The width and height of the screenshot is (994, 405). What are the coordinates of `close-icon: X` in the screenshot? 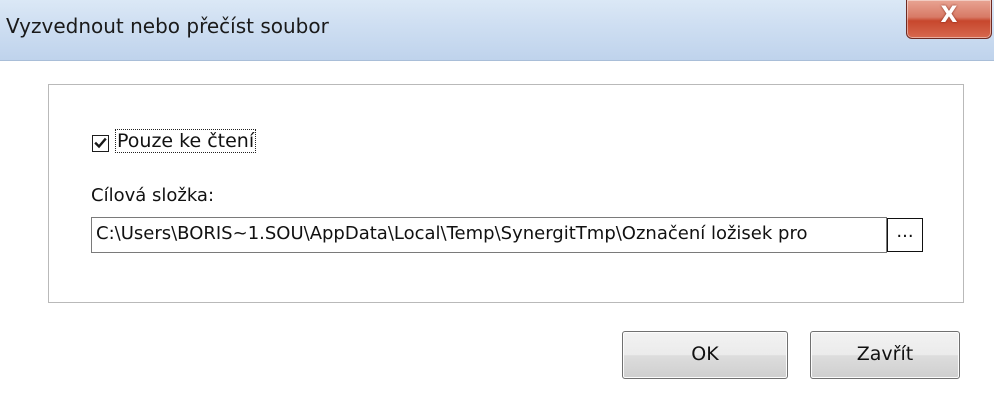 It's located at (949, 15).